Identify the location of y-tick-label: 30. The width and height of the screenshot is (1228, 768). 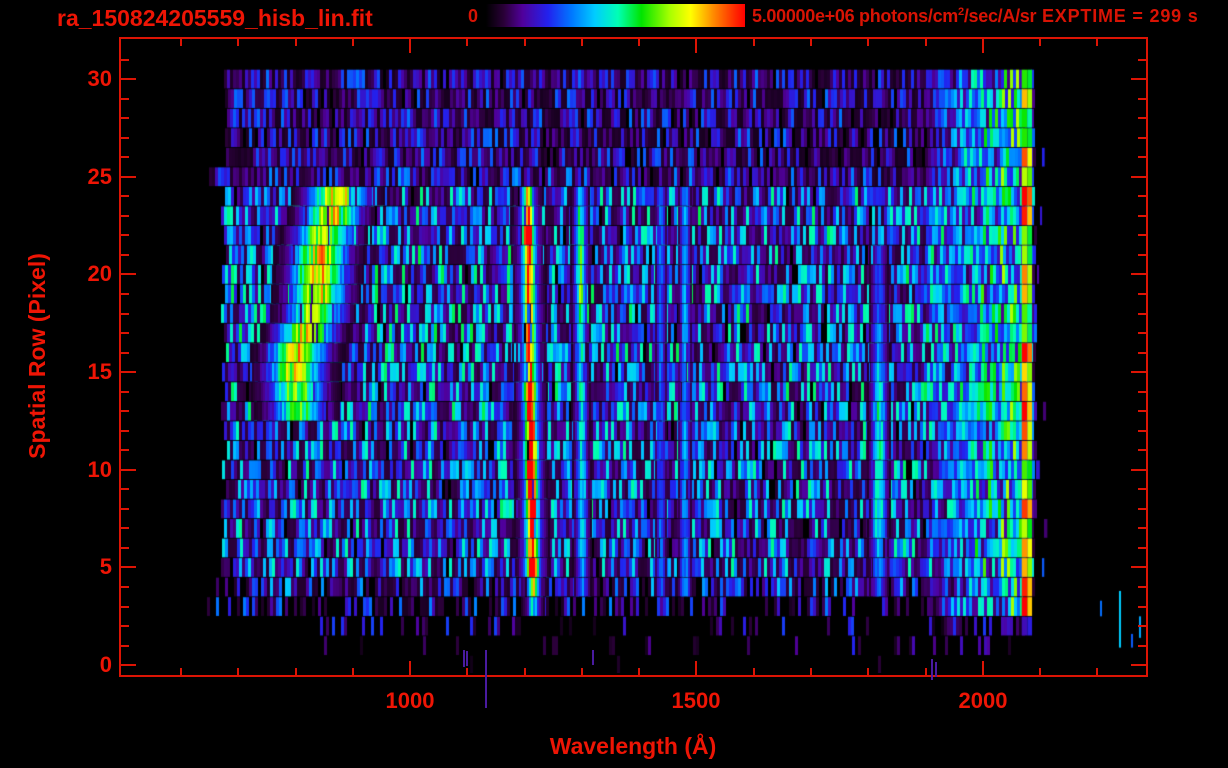
(99, 78).